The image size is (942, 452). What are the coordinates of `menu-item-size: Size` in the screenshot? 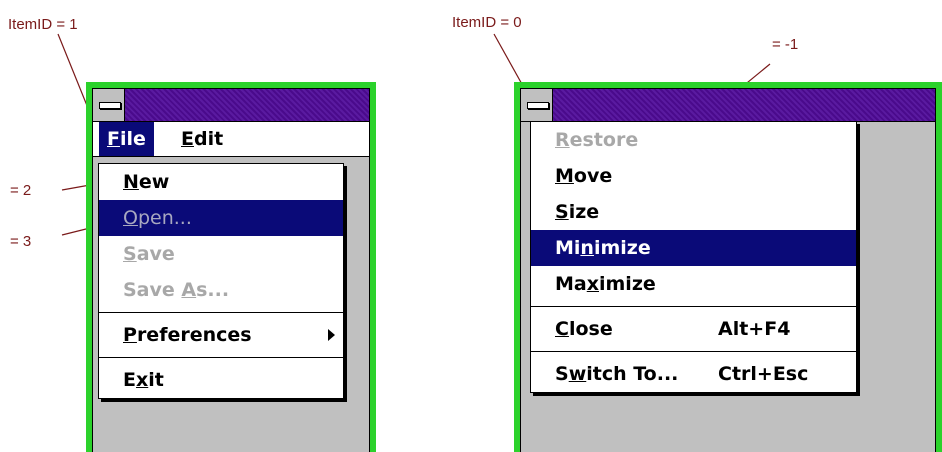 It's located at (693, 212).